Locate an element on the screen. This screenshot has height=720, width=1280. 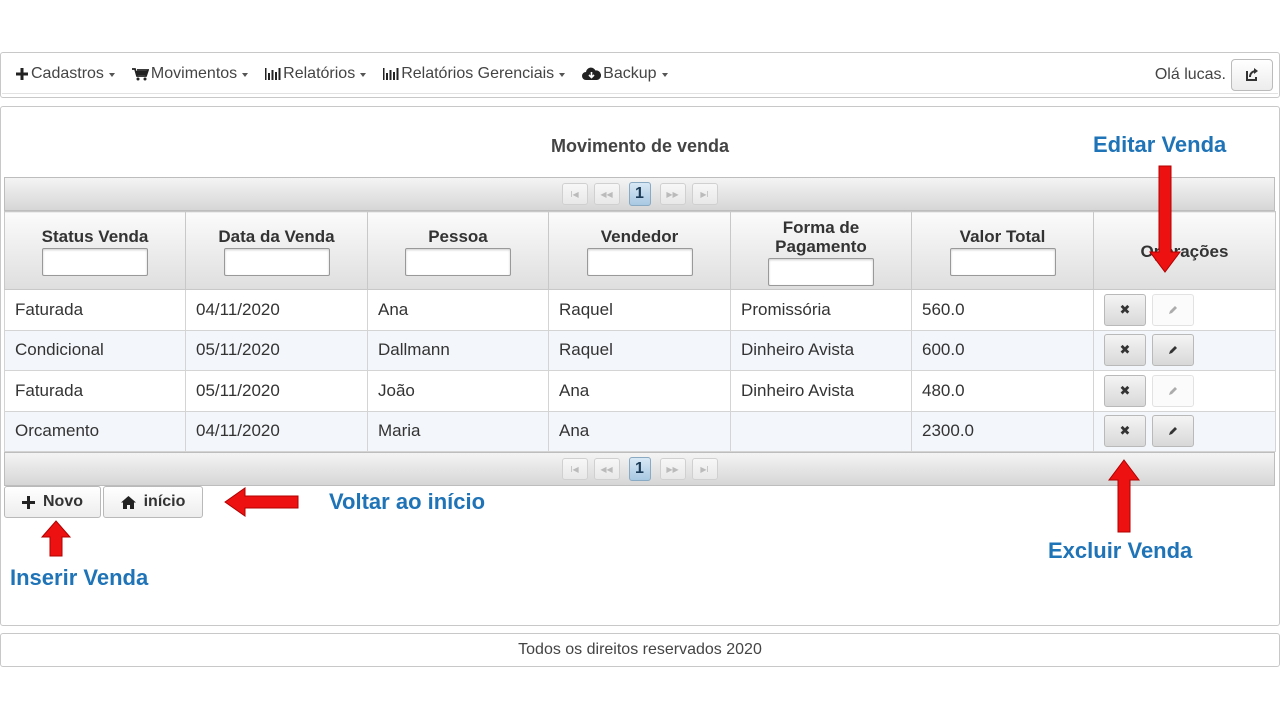
footer-text: Todos os direitos reservados 2020 is located at coordinates (640, 649).